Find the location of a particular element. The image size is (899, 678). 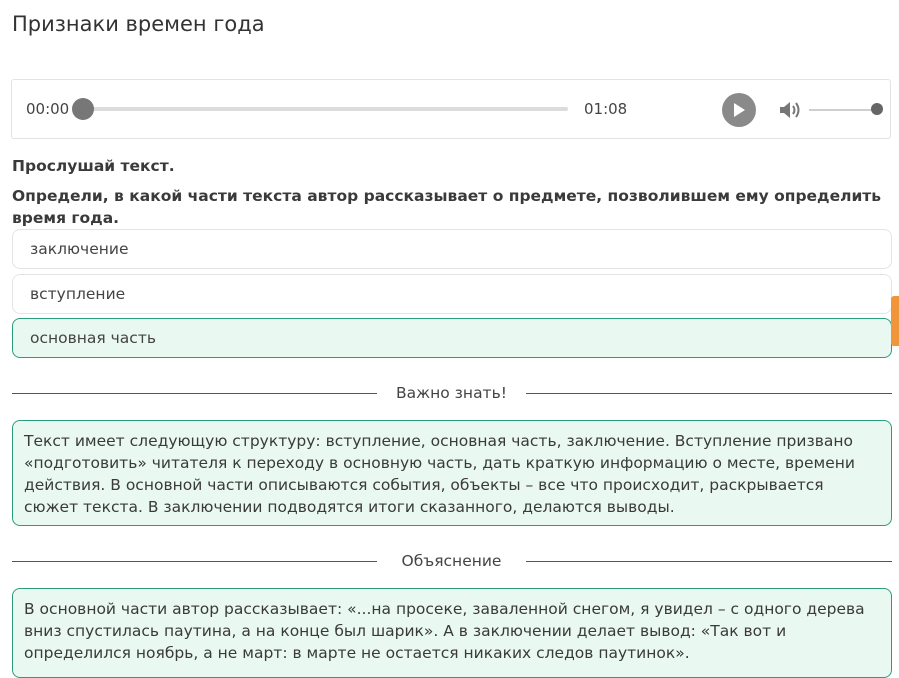

volume-track is located at coordinates (843, 110).